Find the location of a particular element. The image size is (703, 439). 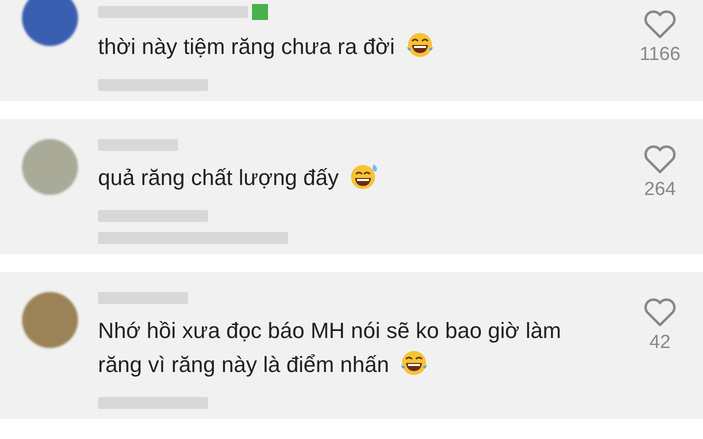

like-count: 264 is located at coordinates (660, 190).